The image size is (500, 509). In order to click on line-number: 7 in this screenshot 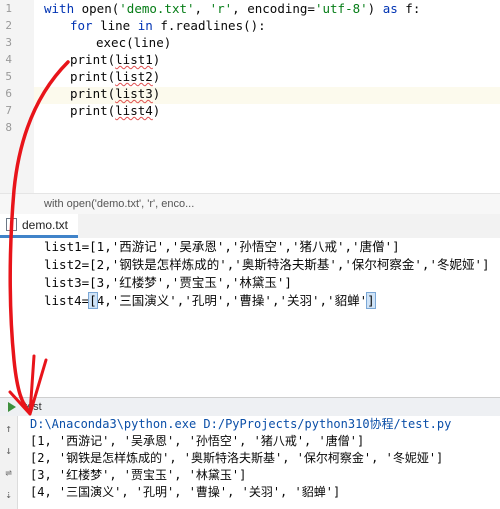, I will do `click(8, 110)`.